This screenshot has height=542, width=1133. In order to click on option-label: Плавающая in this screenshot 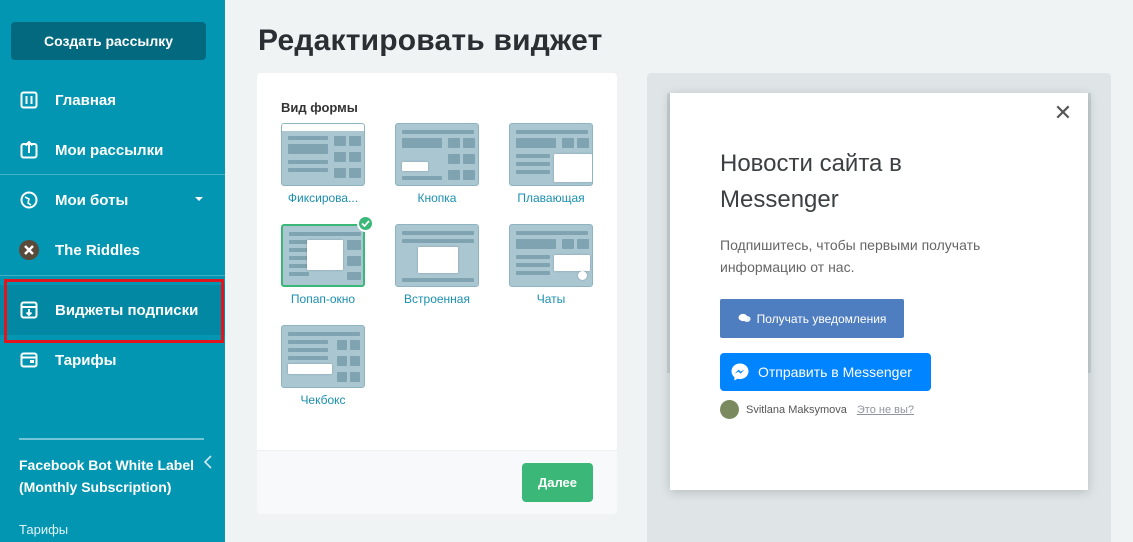, I will do `click(551, 198)`.